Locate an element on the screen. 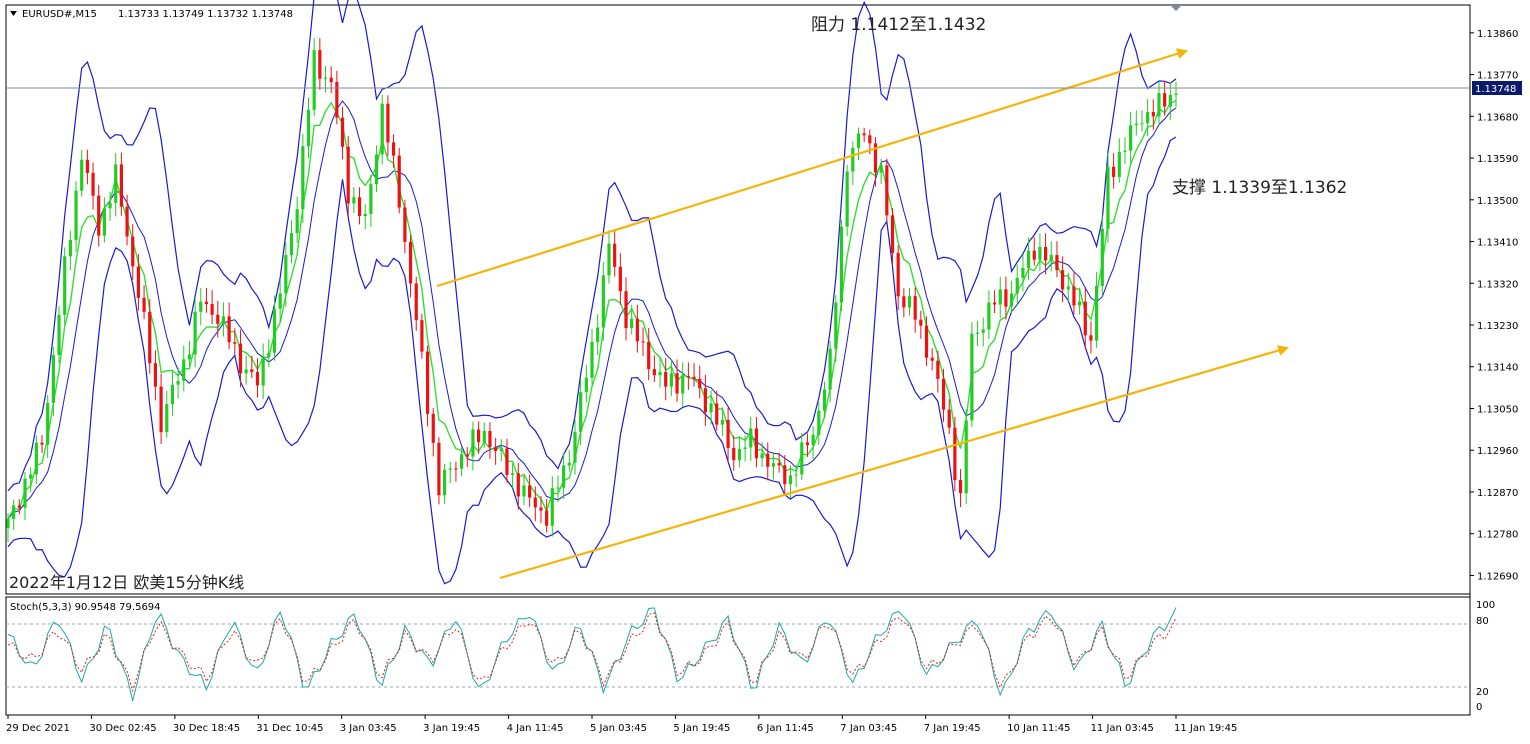 The image size is (1530, 744). price-tick-label: 1.13590 is located at coordinates (1497, 159).